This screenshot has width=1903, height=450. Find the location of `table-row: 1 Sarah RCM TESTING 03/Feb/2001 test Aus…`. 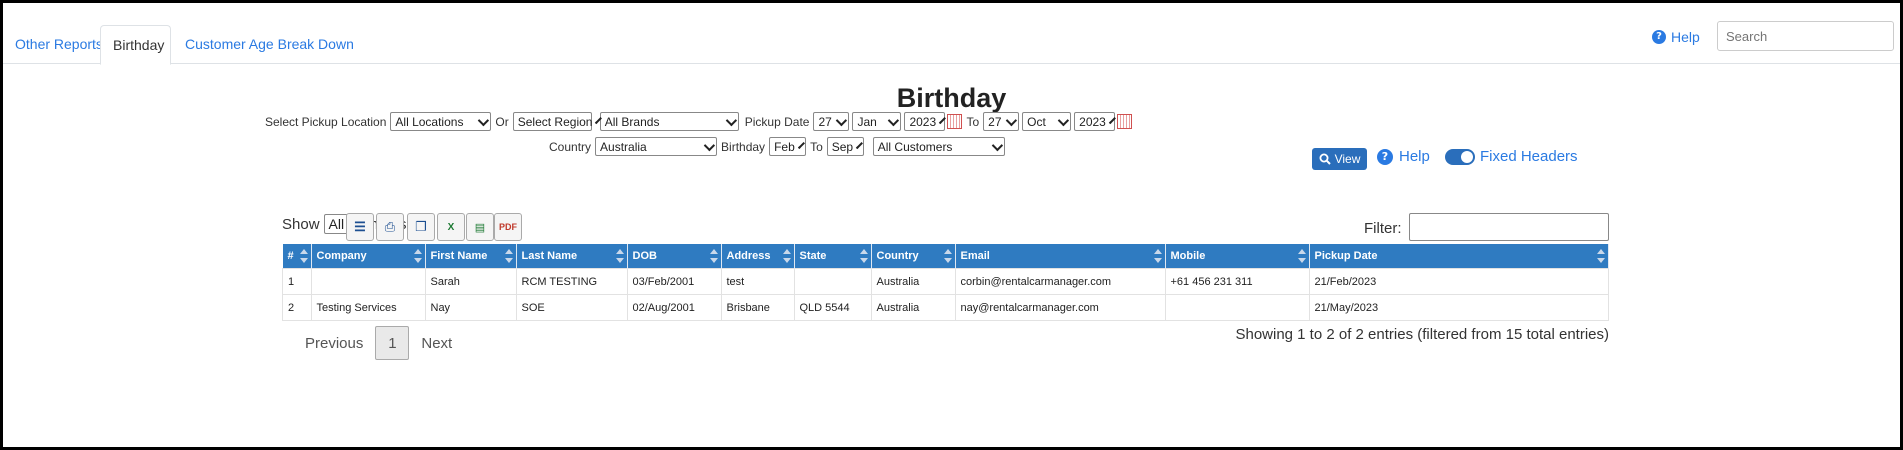

table-row: 1 Sarah RCM TESTING 03/Feb/2001 test Aus… is located at coordinates (945, 281).